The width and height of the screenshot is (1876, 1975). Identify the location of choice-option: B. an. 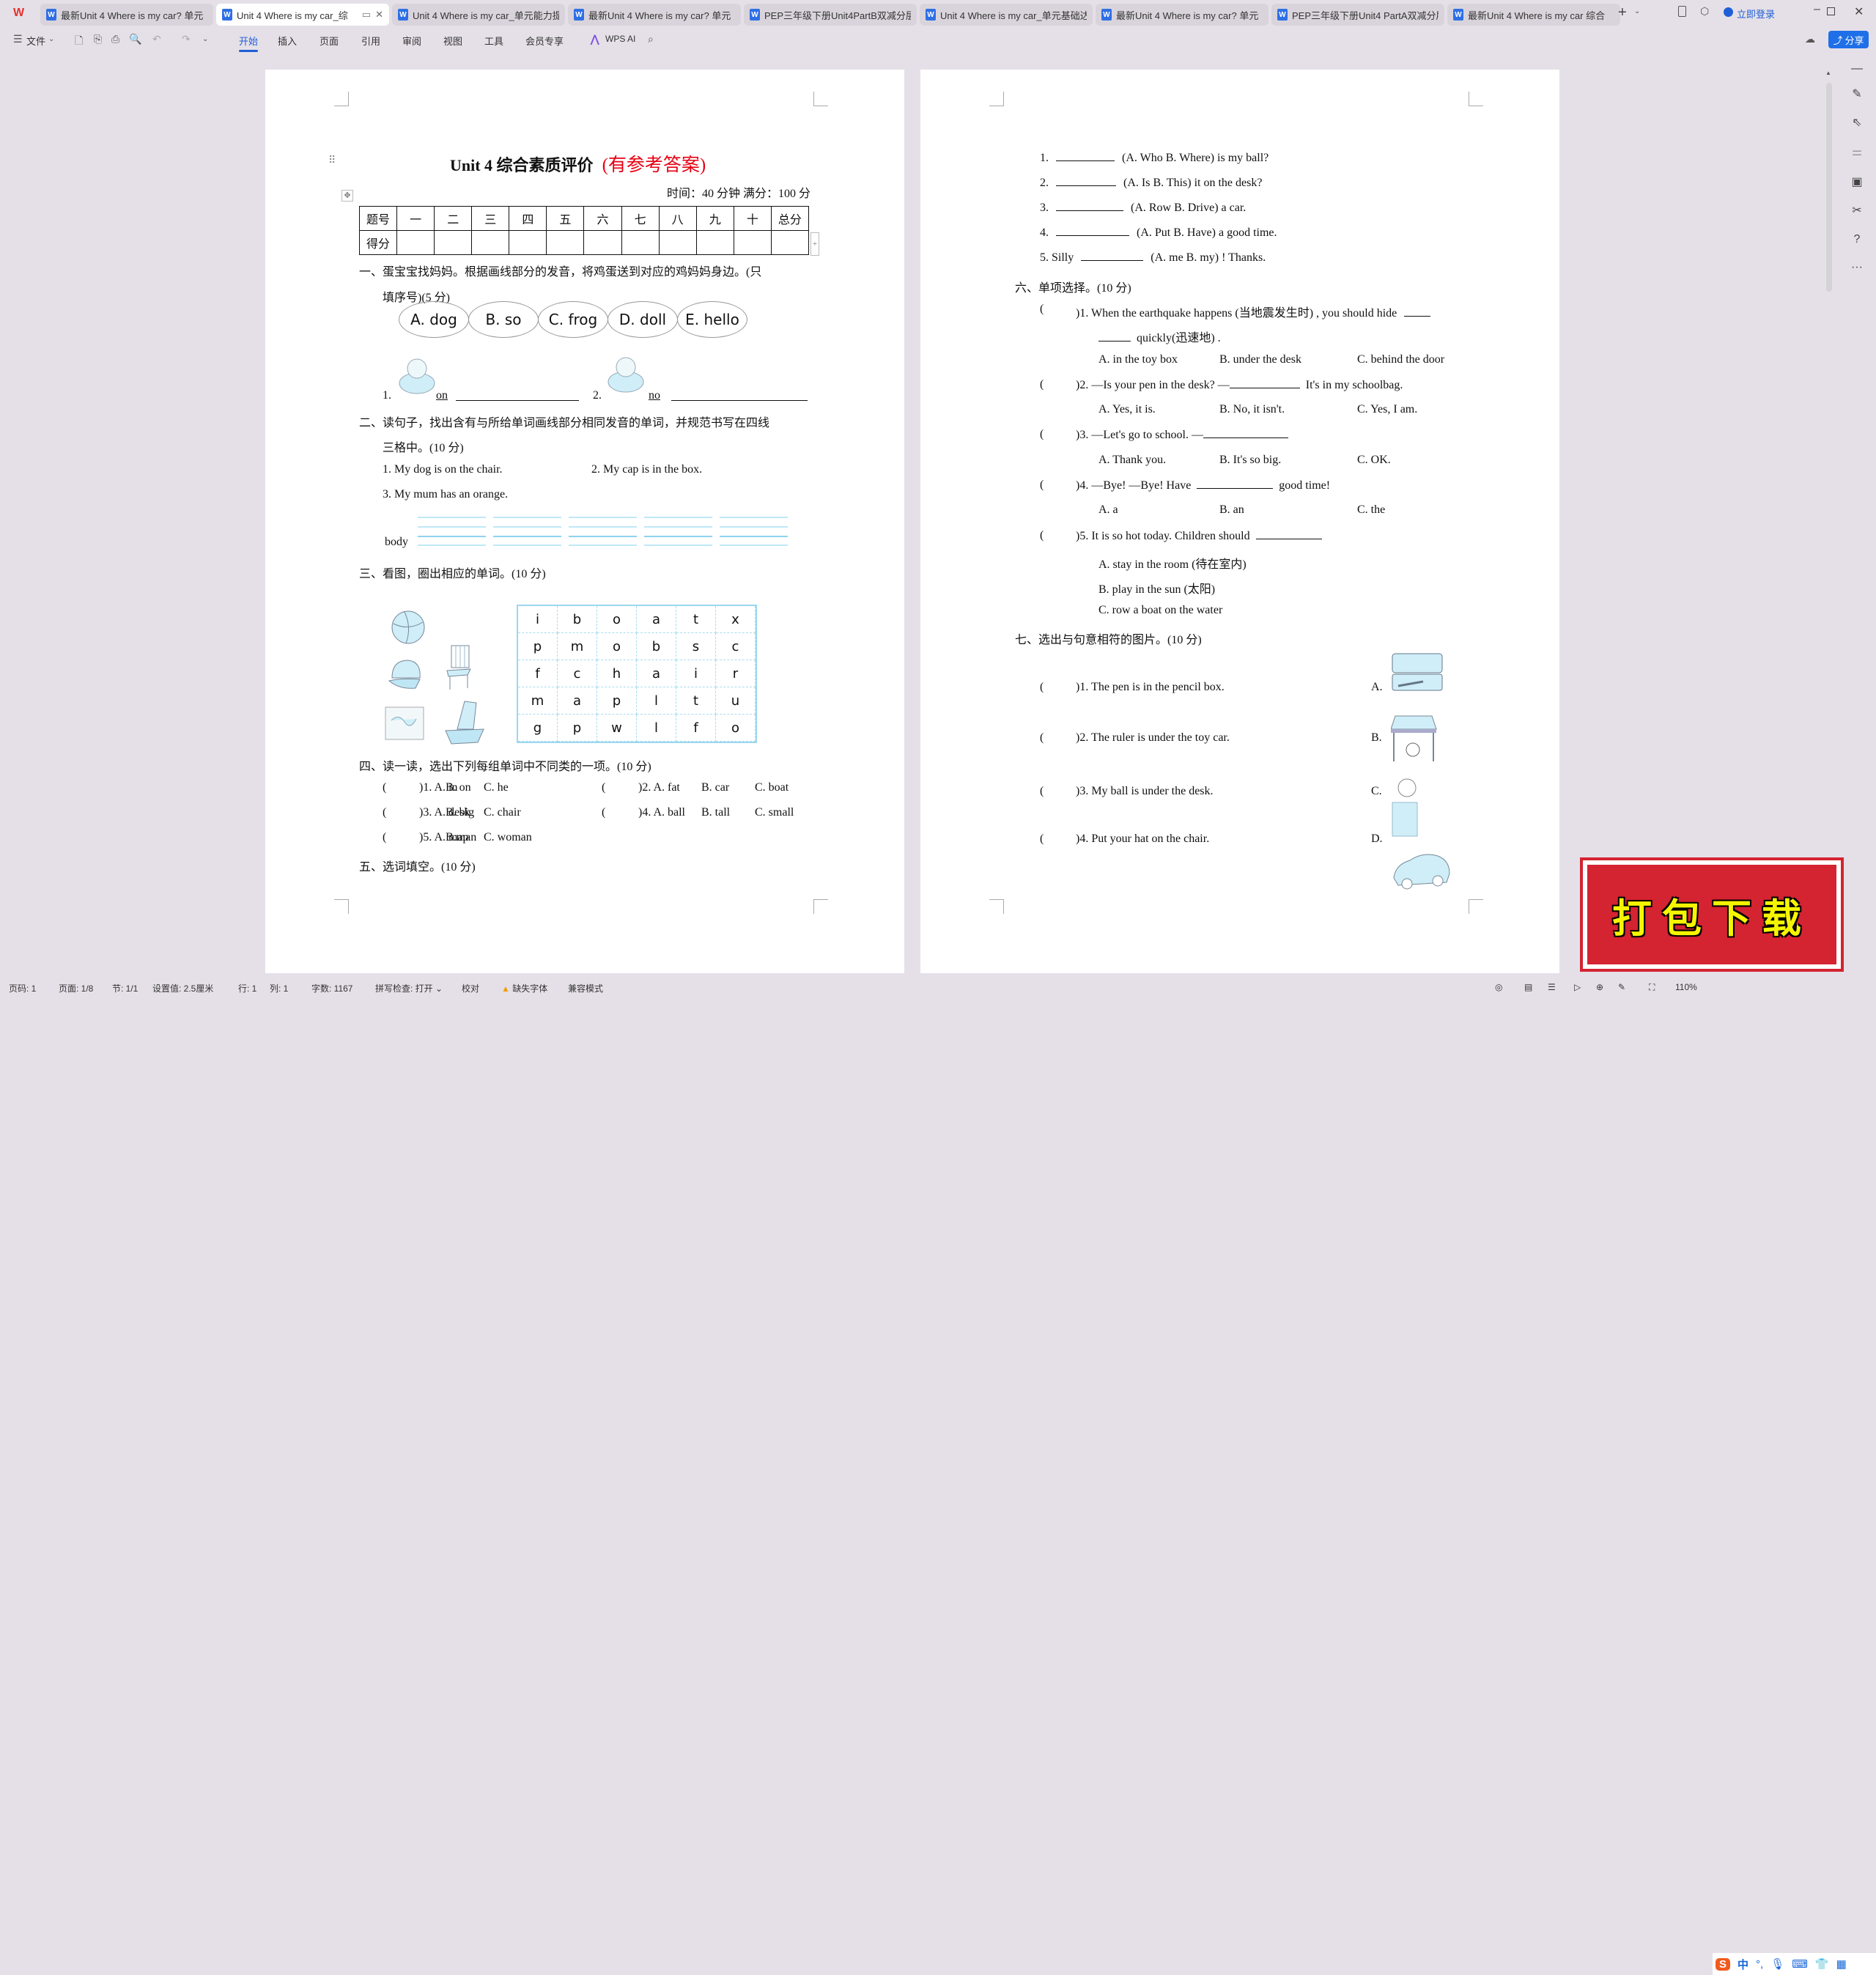
(1231, 510).